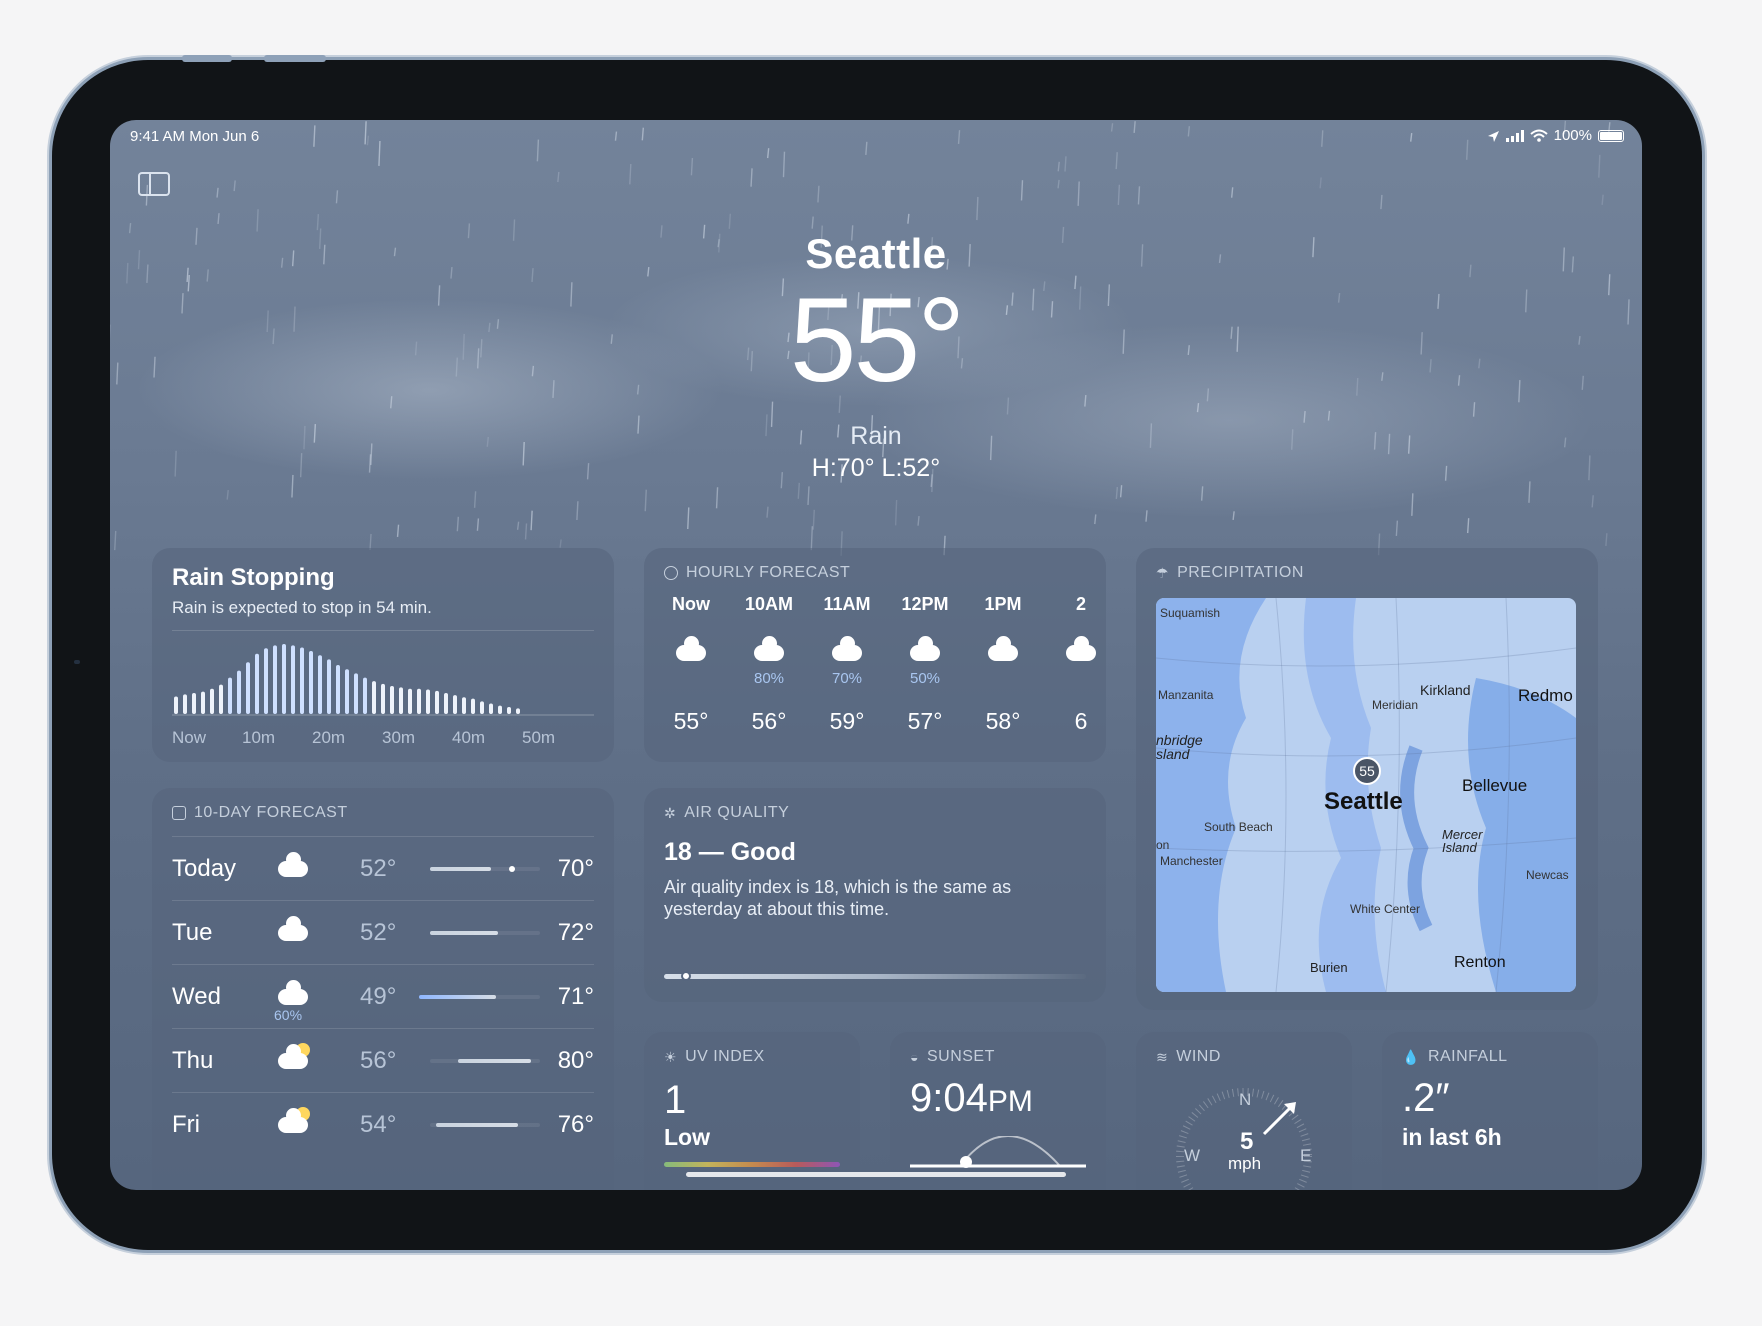 The width and height of the screenshot is (1762, 1326). Describe the element at coordinates (539, 737) in the screenshot. I see `rain-axis-label: 50m` at that location.